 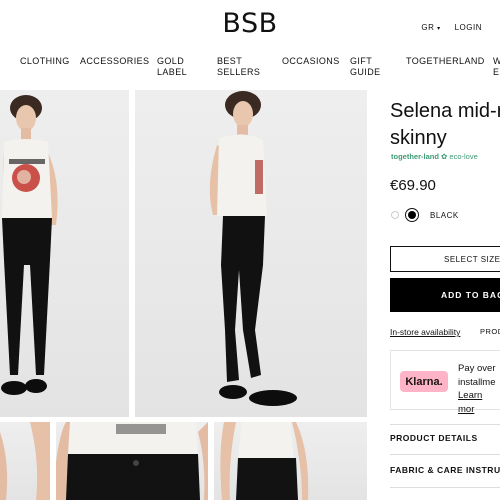 What do you see at coordinates (444, 215) in the screenshot?
I see `selected-color-label: BLACK` at bounding box center [444, 215].